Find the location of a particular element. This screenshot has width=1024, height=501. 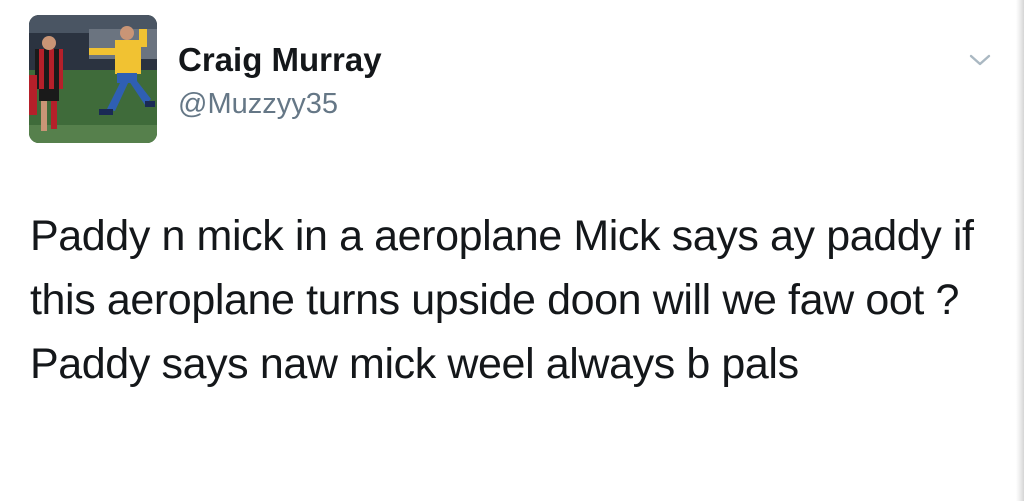

avatar-photo is located at coordinates (93, 79).